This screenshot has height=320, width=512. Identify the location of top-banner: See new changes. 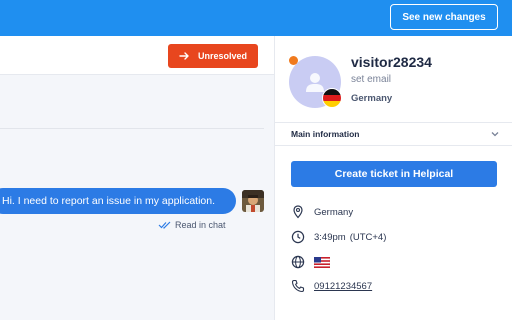
(256, 18).